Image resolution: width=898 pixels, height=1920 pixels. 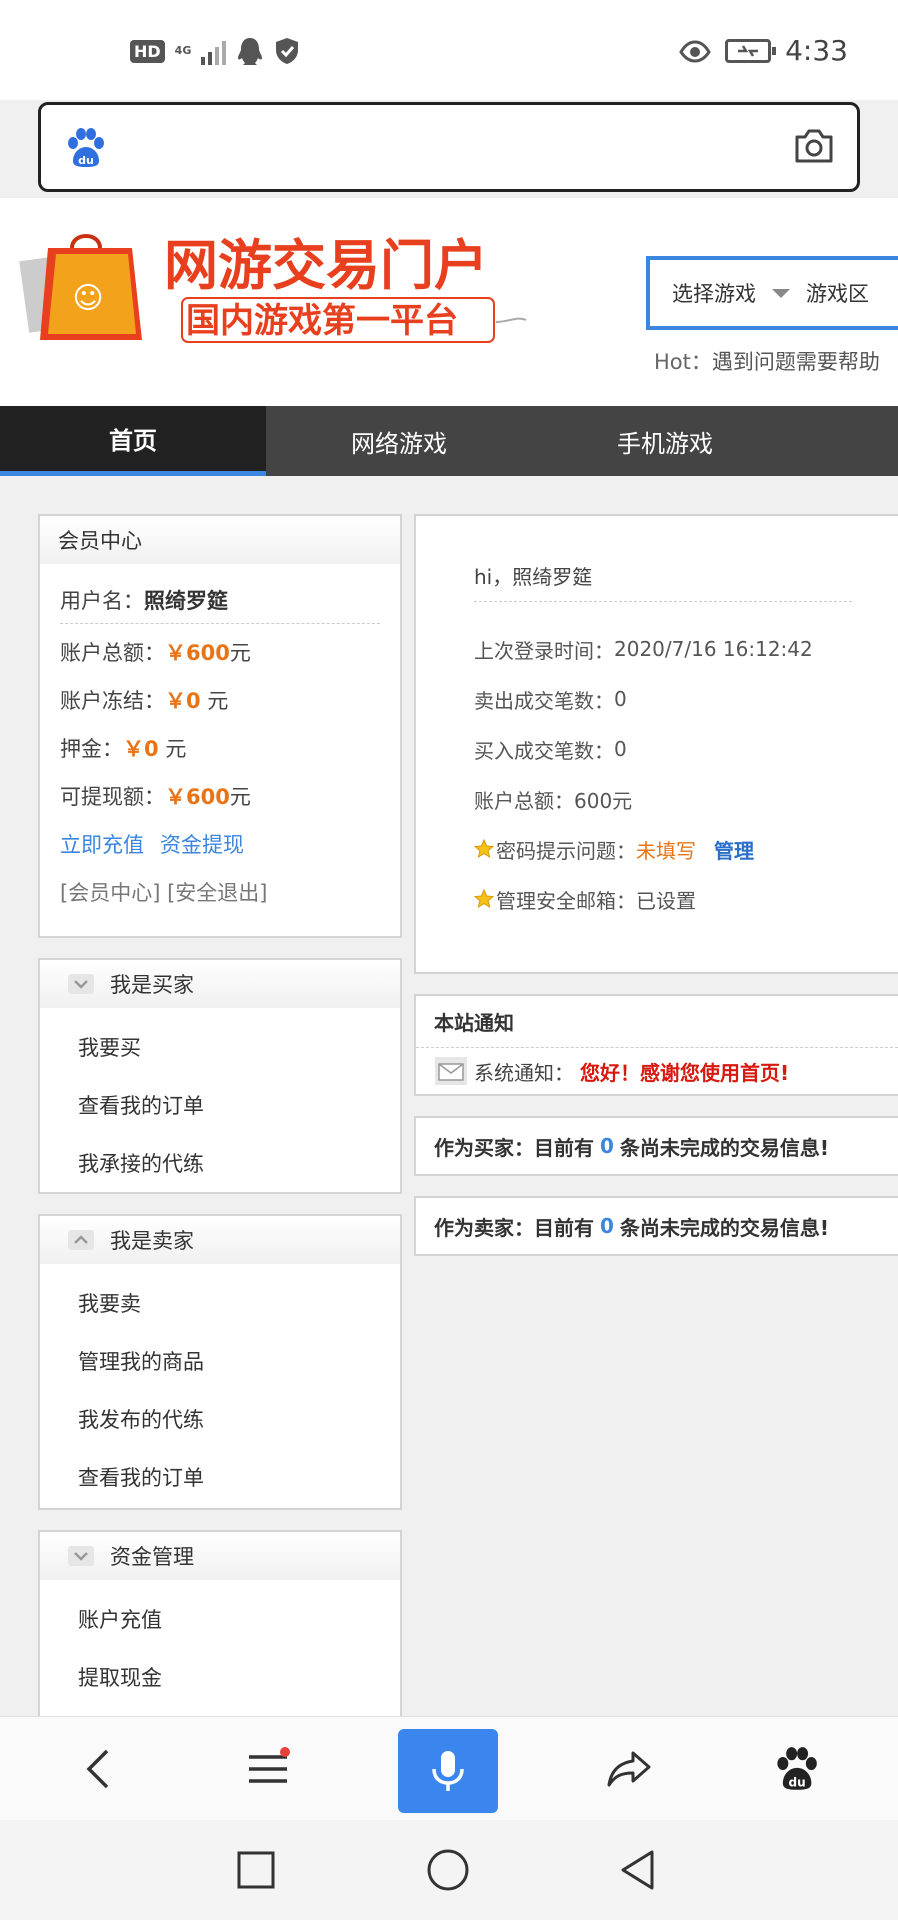 I want to click on security-email-status: 已设置, so click(x=666, y=900).